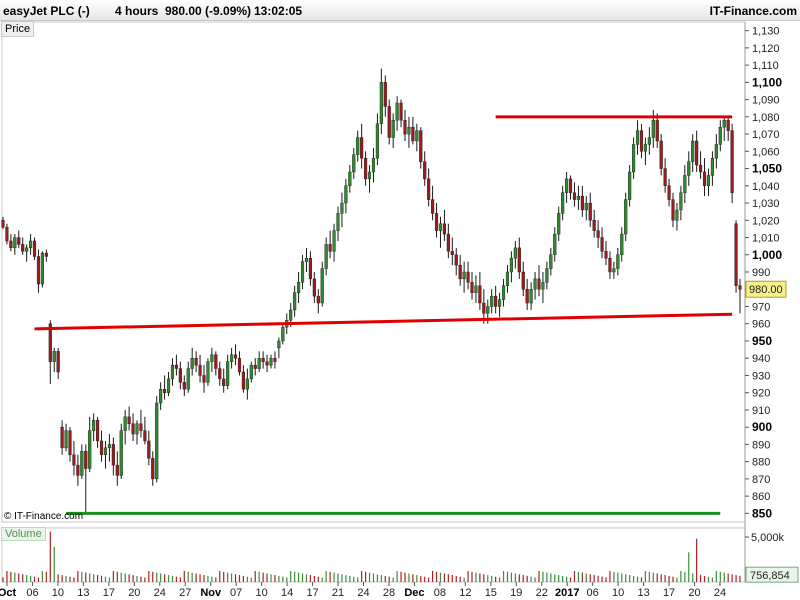 The width and height of the screenshot is (800, 600). What do you see at coordinates (766, 49) in the screenshot?
I see `price-tick-label: 1,120` at bounding box center [766, 49].